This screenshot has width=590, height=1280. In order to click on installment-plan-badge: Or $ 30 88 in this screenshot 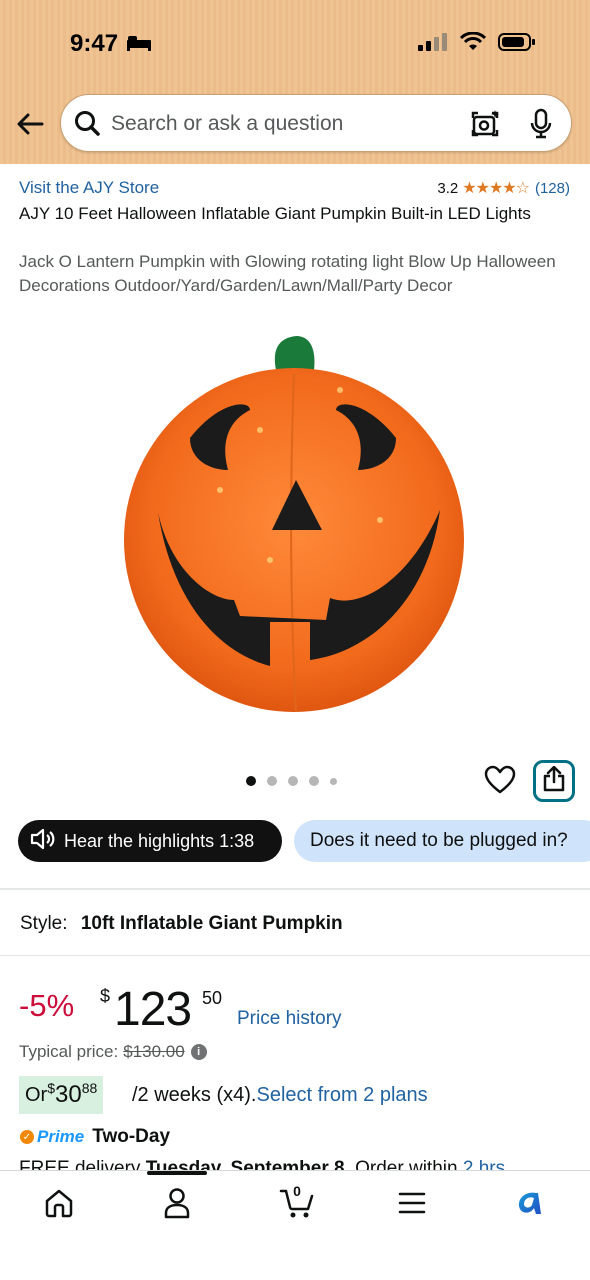, I will do `click(61, 1095)`.